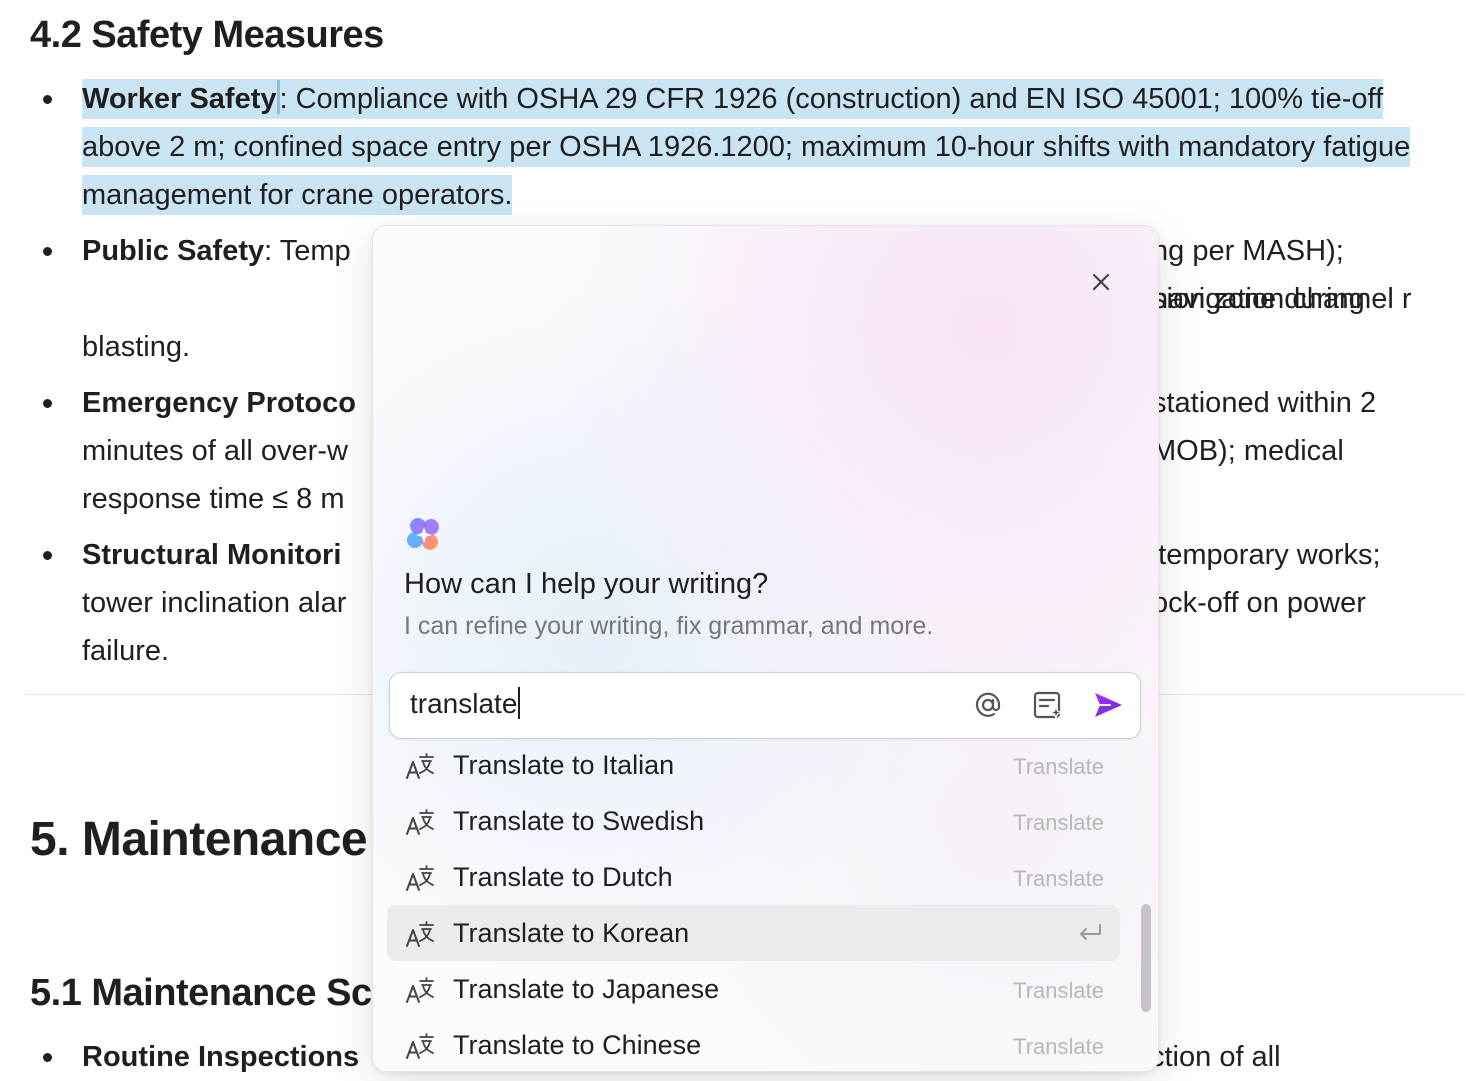 The height and width of the screenshot is (1081, 1466). Describe the element at coordinates (424, 535) in the screenshot. I see `ai-assistant-logo-icon` at that location.